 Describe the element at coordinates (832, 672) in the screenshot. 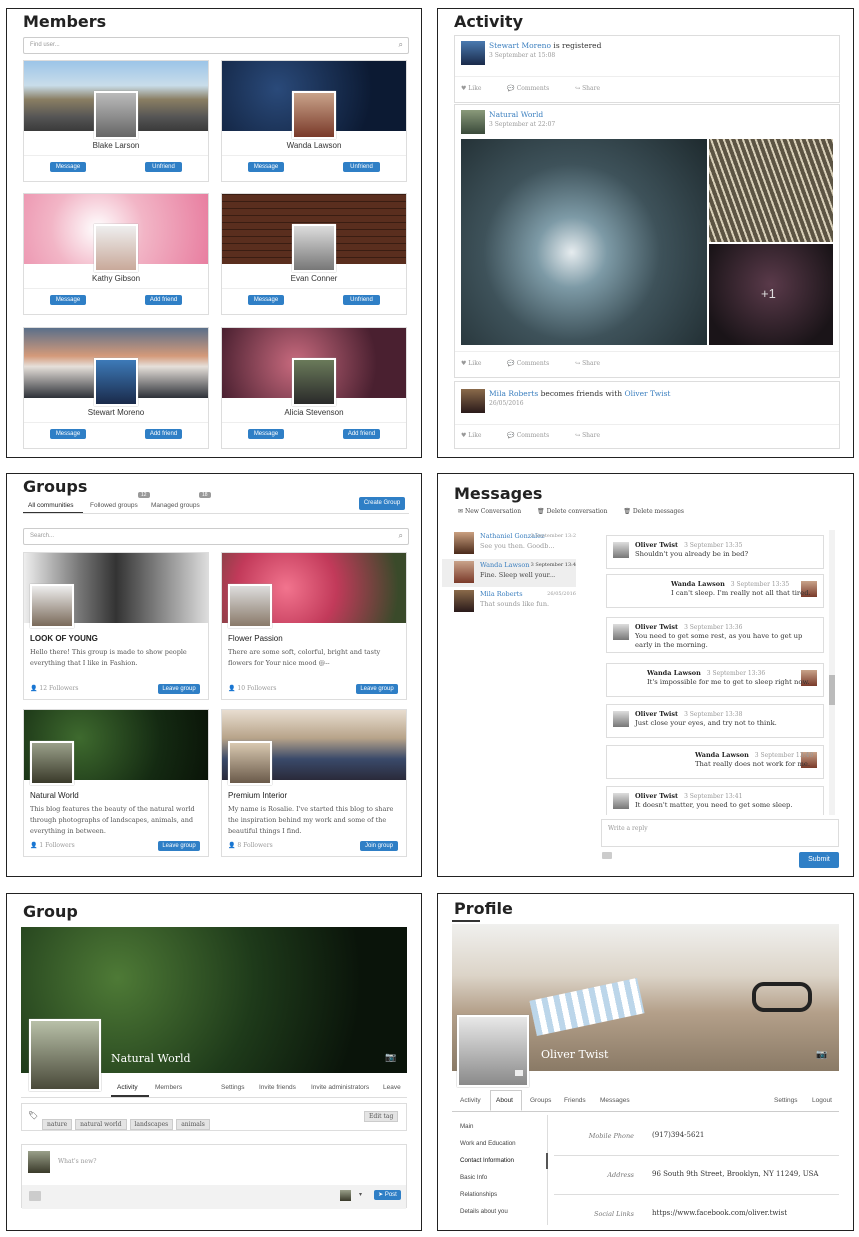

I see `thread-scrollbar` at that location.